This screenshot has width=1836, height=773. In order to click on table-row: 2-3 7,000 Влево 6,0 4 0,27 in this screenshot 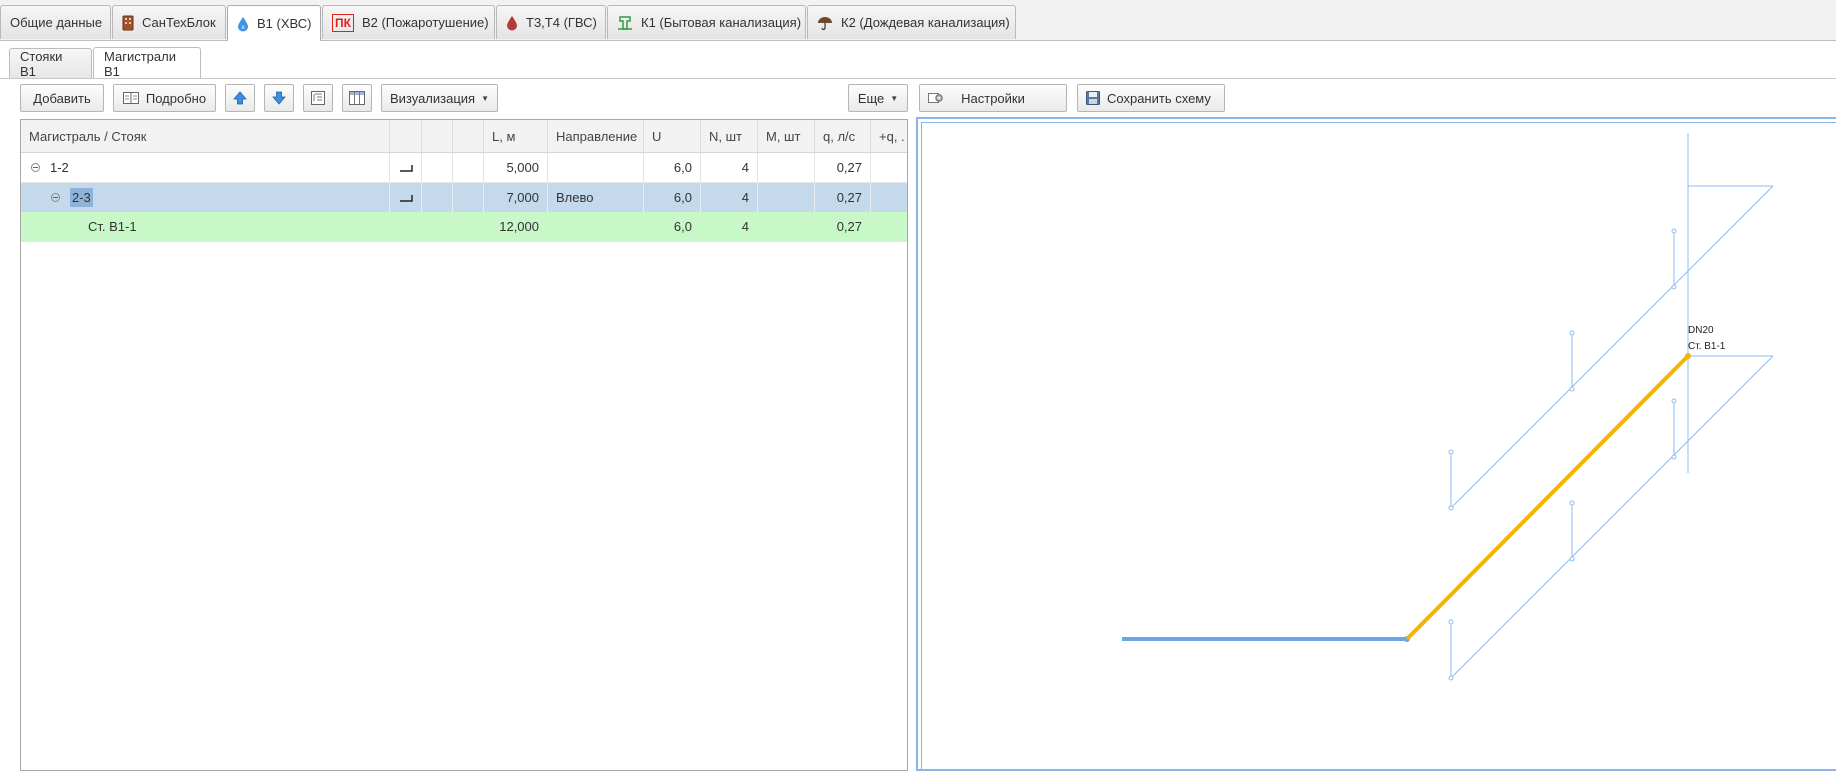, I will do `click(464, 198)`.